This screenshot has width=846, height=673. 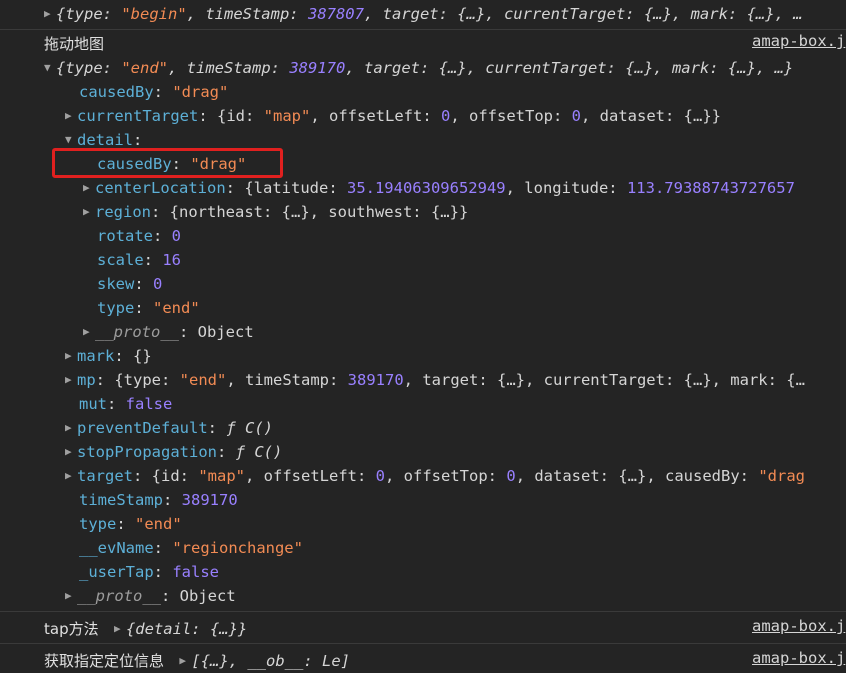 I want to click on top-p2: , timeStamp:, so click(x=247, y=14).